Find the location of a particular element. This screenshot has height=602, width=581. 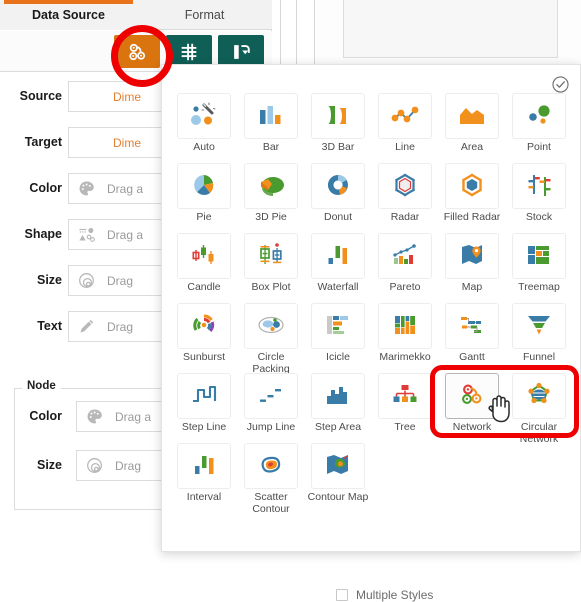

chart-type-label: Gantt is located at coordinates (472, 357).